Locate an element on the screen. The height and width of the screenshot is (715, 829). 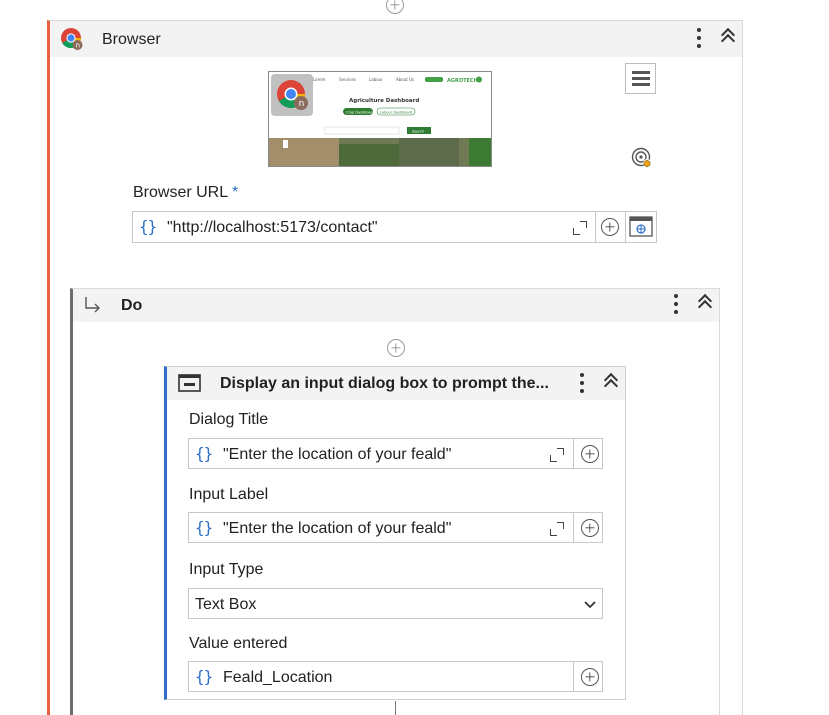
value-entered-add-icon is located at coordinates (590, 677).